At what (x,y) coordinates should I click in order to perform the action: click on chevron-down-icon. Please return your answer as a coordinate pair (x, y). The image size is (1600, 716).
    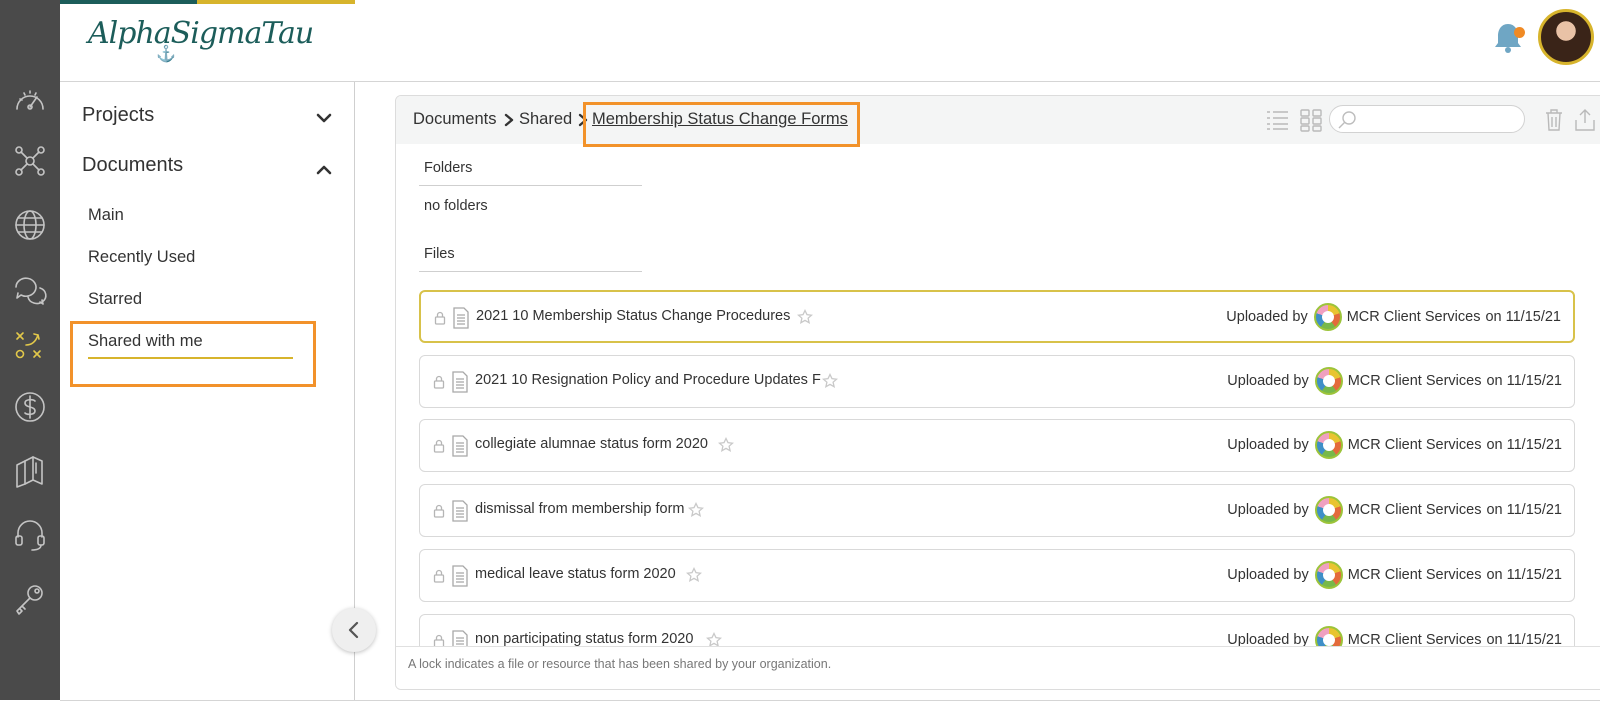
    Looking at the image, I should click on (324, 118).